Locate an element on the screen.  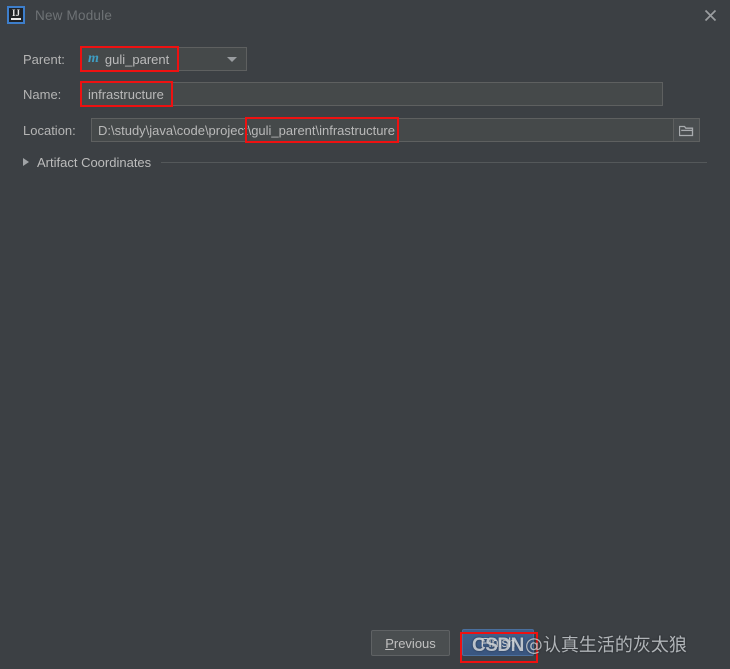
artifact-coordinates-section: Artifact Coordinates is located at coordinates (365, 162).